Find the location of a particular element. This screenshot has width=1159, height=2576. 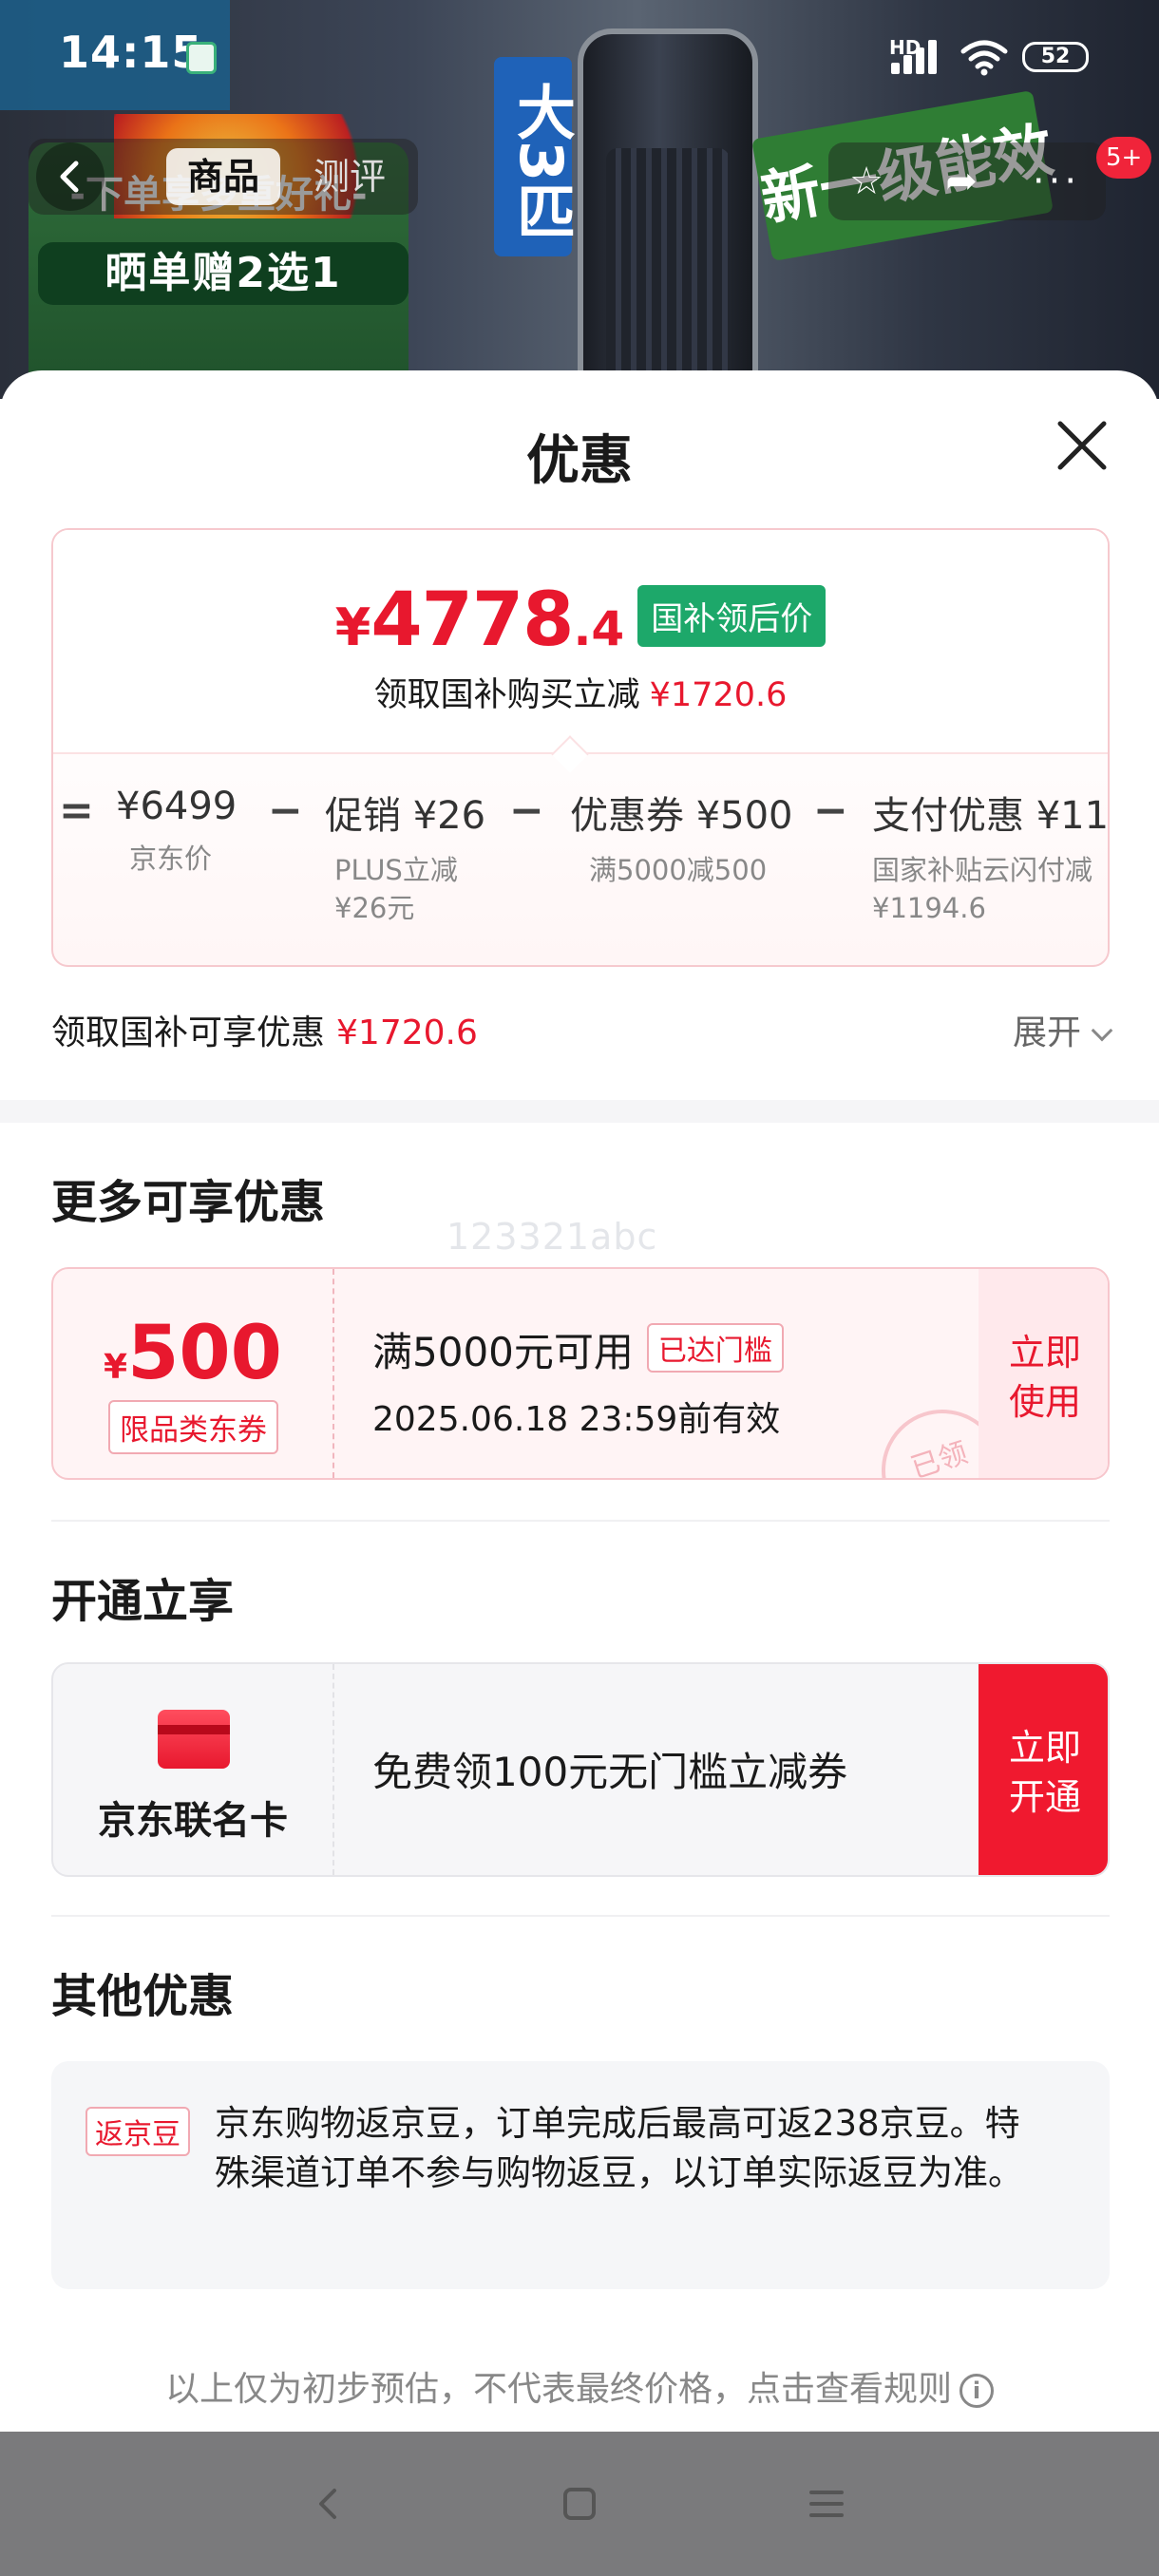

promo-line-2: 晒单赠2选1 is located at coordinates (223, 273).